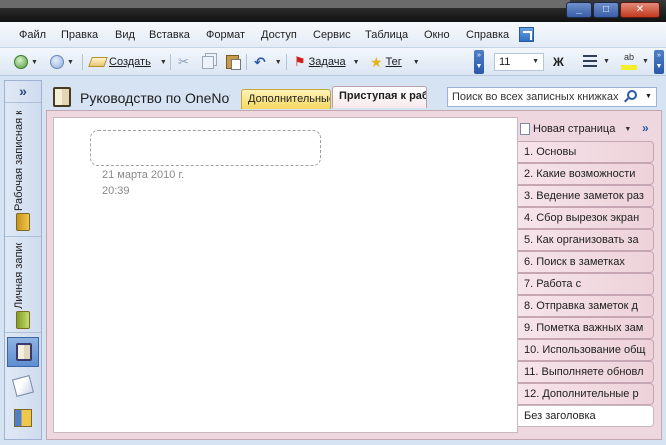  What do you see at coordinates (23, 418) in the screenshot?
I see `notebook-list-icon` at bounding box center [23, 418].